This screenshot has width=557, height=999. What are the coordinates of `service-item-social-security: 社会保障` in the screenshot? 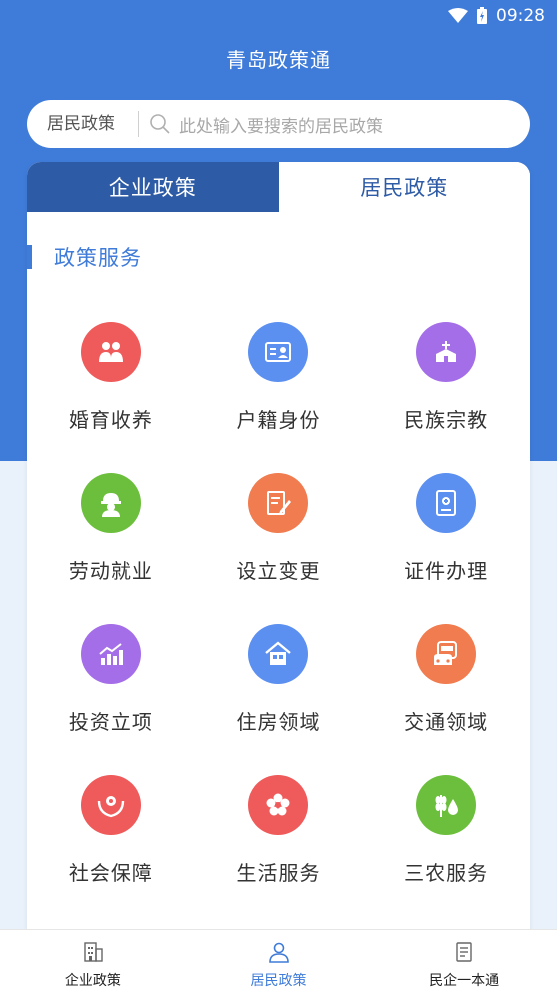 It's located at (111, 830).